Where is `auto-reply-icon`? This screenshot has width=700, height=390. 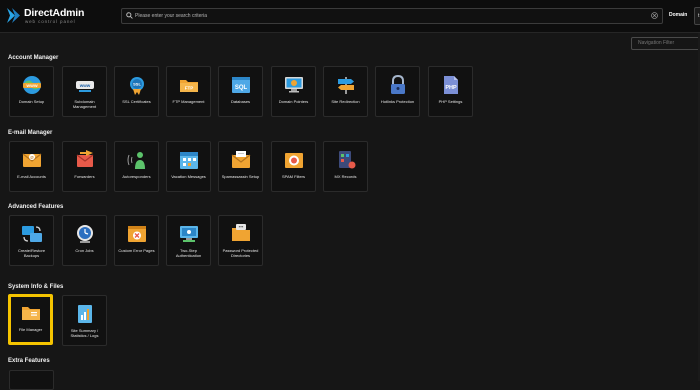 auto-reply-icon is located at coordinates (136, 160).